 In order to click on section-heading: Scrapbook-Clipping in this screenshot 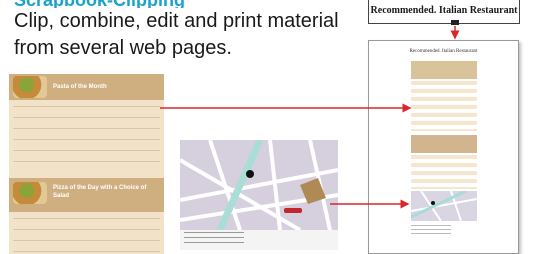, I will do `click(99, 4)`.